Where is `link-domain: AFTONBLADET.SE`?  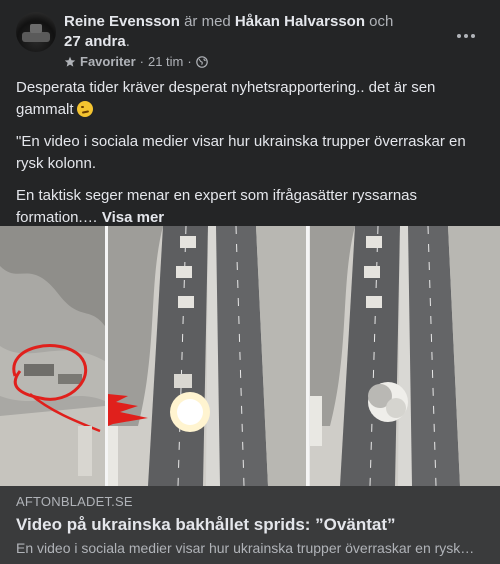 link-domain: AFTONBLADET.SE is located at coordinates (74, 501).